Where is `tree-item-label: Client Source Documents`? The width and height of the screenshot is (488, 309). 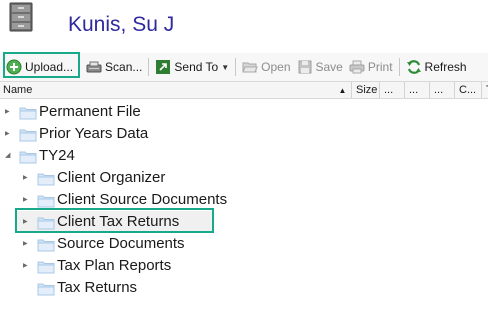 tree-item-label: Client Source Documents is located at coordinates (142, 199).